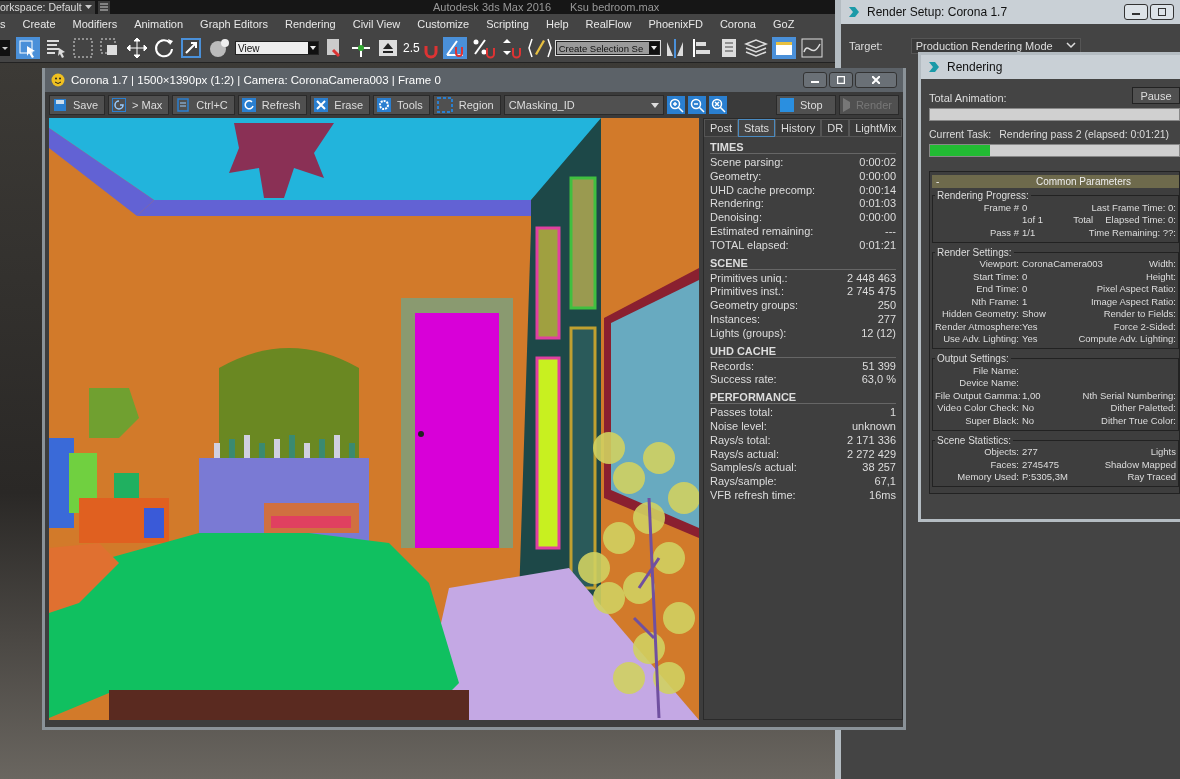 This screenshot has width=1180, height=779. Describe the element at coordinates (401, 105) in the screenshot. I see `toolbar-button: Tools` at that location.